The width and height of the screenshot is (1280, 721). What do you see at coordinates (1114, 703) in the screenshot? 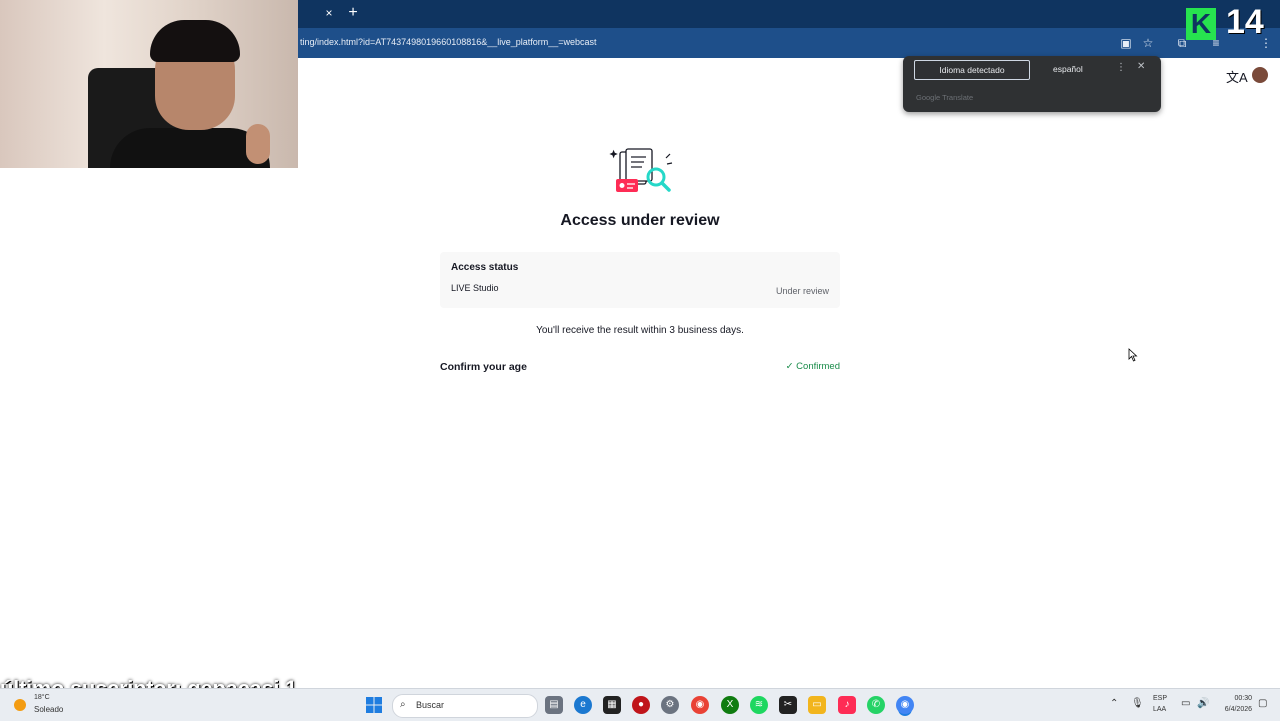
I see `tray-chevron-up-icon: ⌃` at bounding box center [1114, 703].